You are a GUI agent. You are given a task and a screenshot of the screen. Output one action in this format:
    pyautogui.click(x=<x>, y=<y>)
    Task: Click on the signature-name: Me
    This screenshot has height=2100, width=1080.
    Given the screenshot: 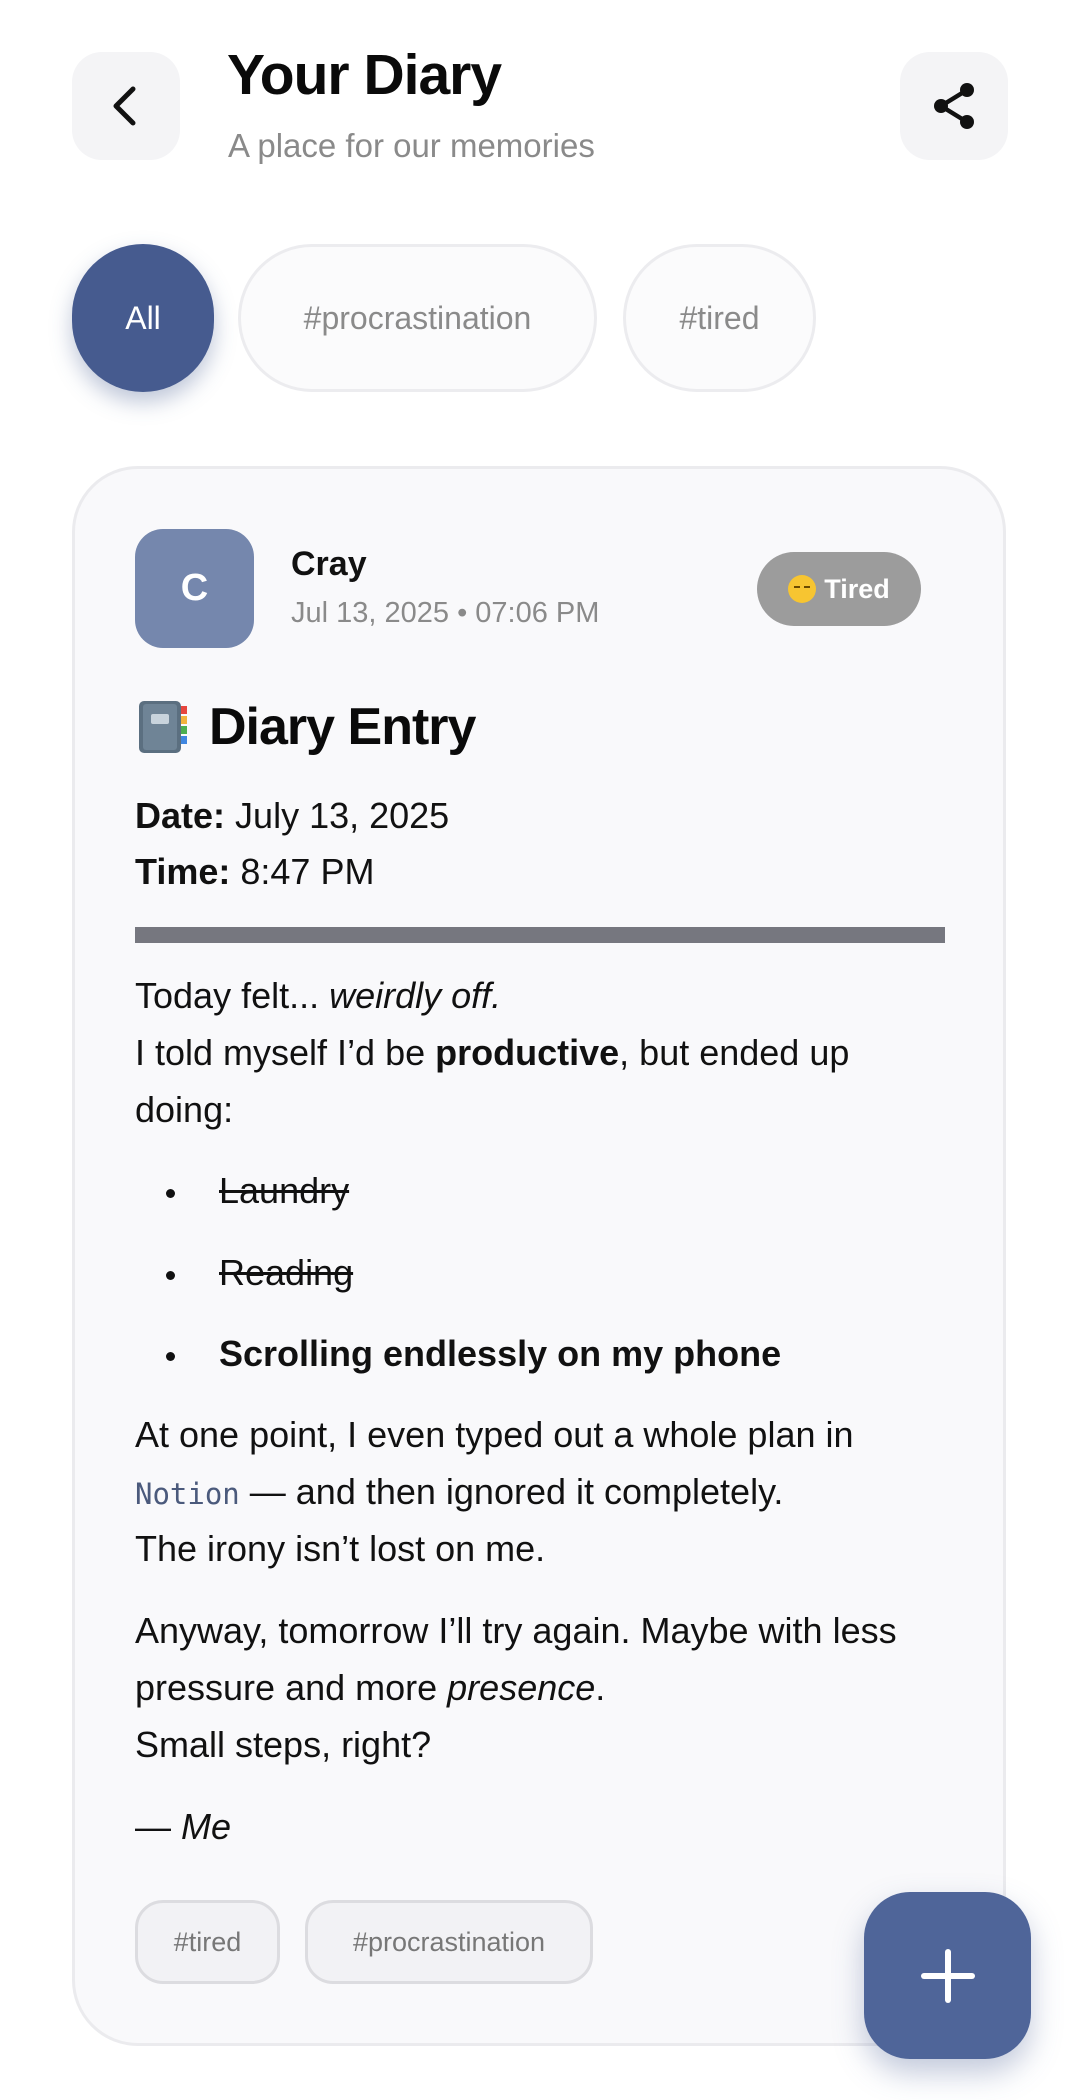 What is the action you would take?
    pyautogui.click(x=206, y=1826)
    